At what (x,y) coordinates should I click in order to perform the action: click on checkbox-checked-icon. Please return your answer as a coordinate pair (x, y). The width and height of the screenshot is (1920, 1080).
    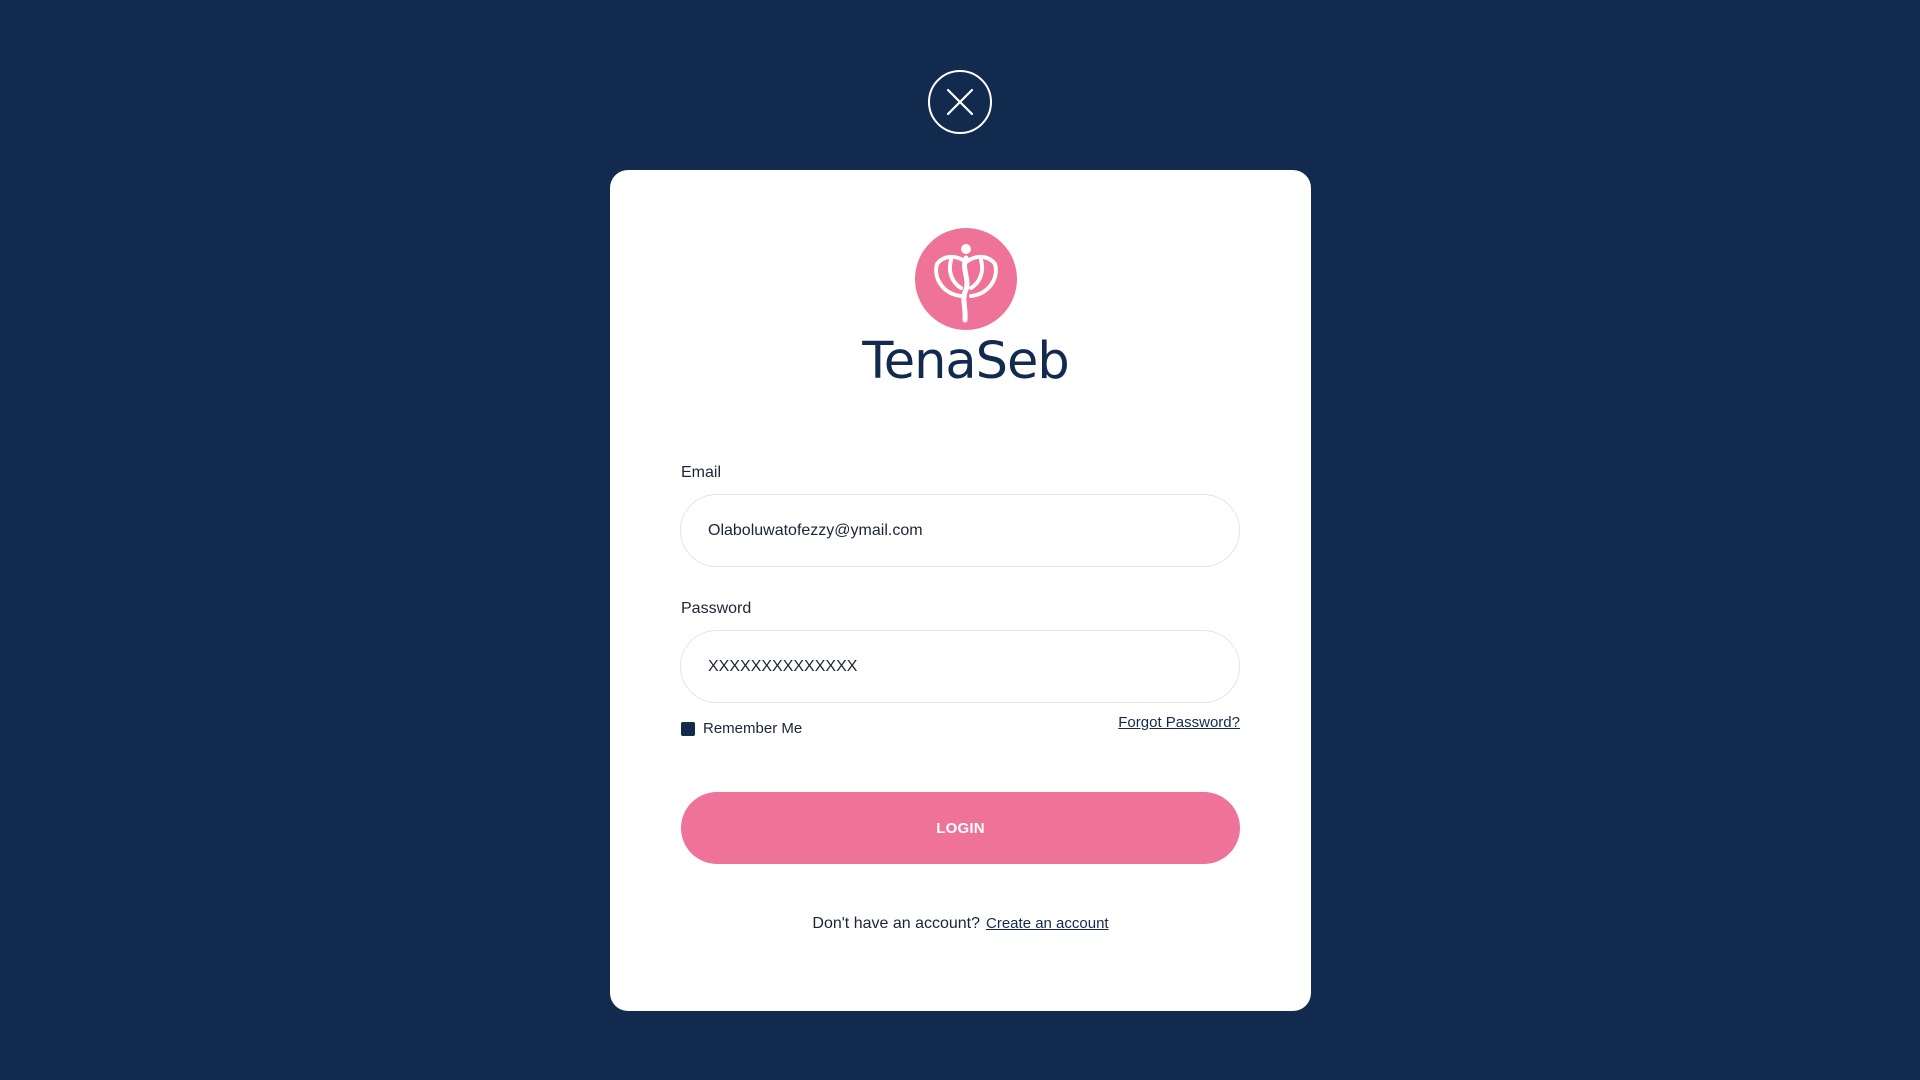
    Looking at the image, I should click on (688, 728).